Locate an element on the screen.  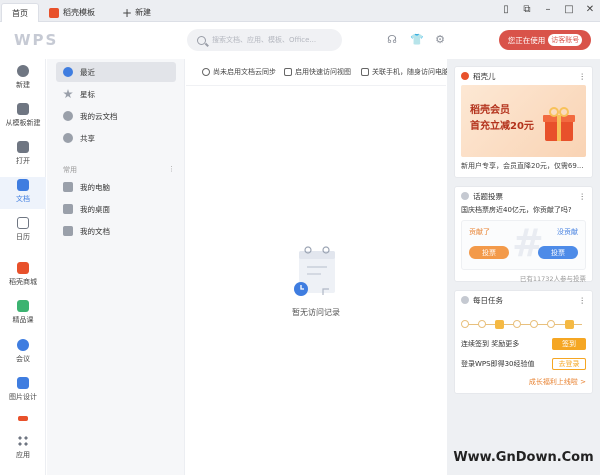
quick-view-link: 启用快速访问视图 is located at coordinates (317, 72).